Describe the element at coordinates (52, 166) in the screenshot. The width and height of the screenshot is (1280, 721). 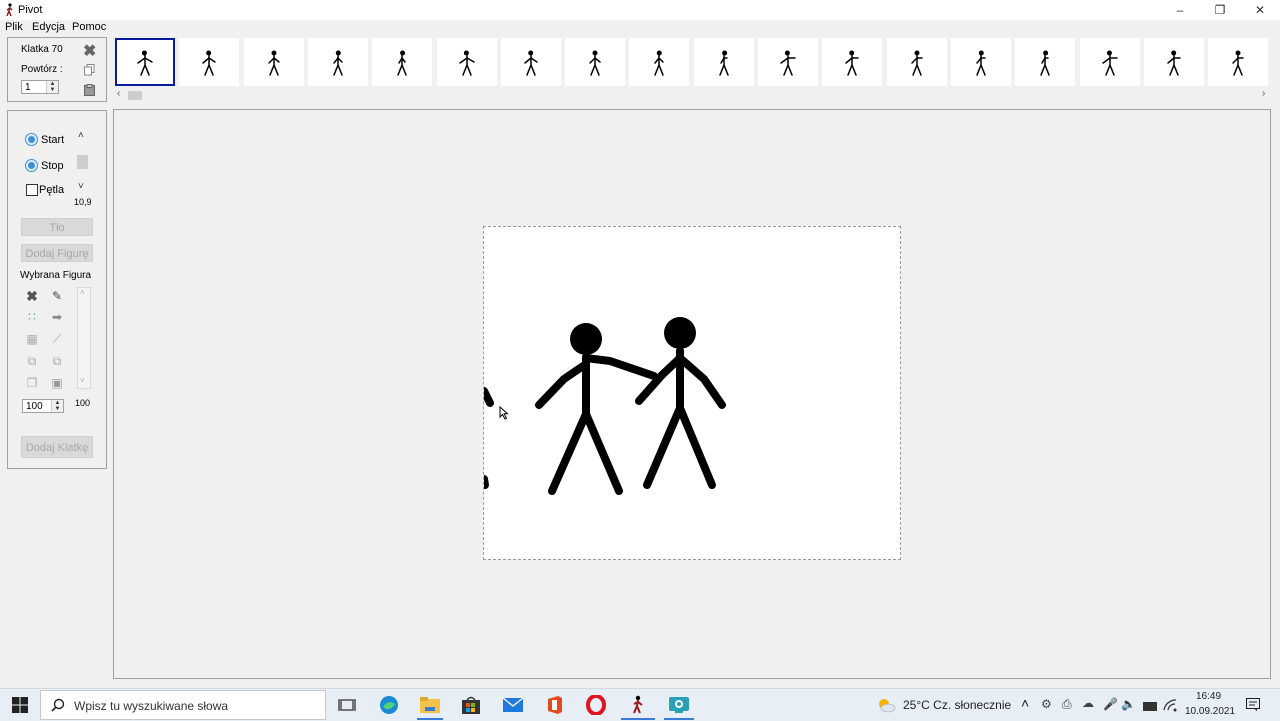
I see `stop-button: Stop` at that location.